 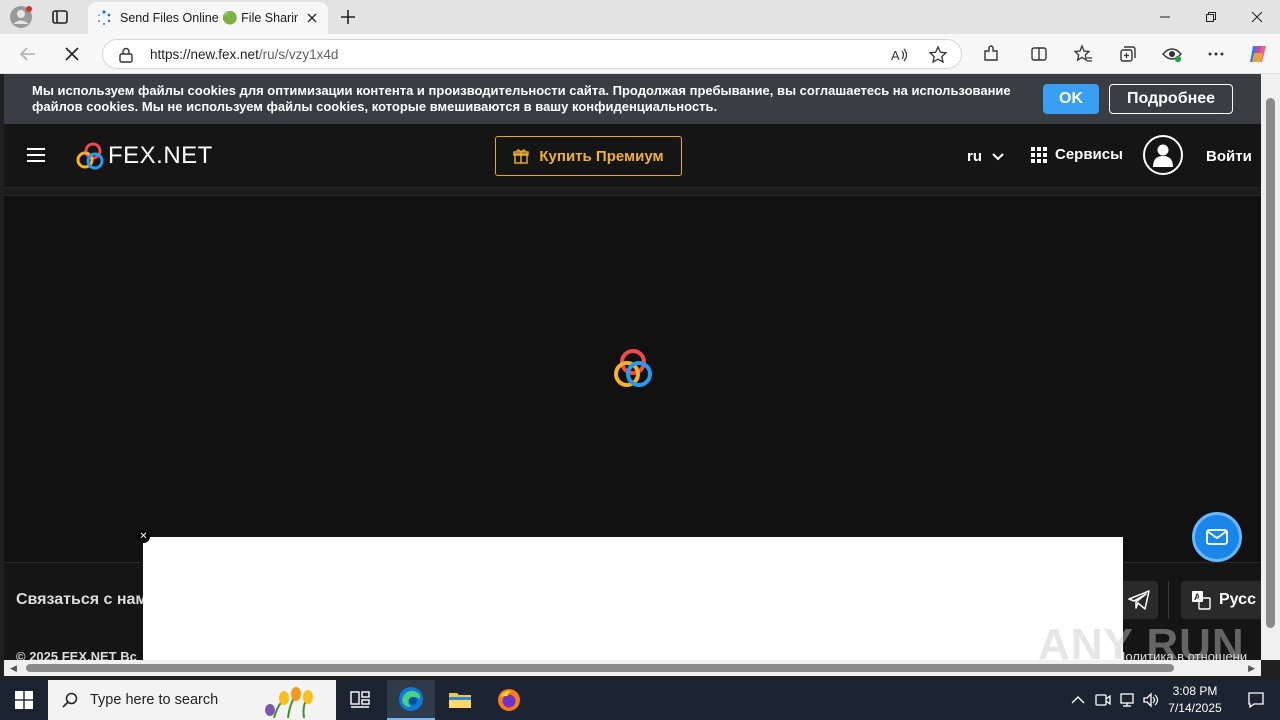 I want to click on window-controls, so click(x=1211, y=17).